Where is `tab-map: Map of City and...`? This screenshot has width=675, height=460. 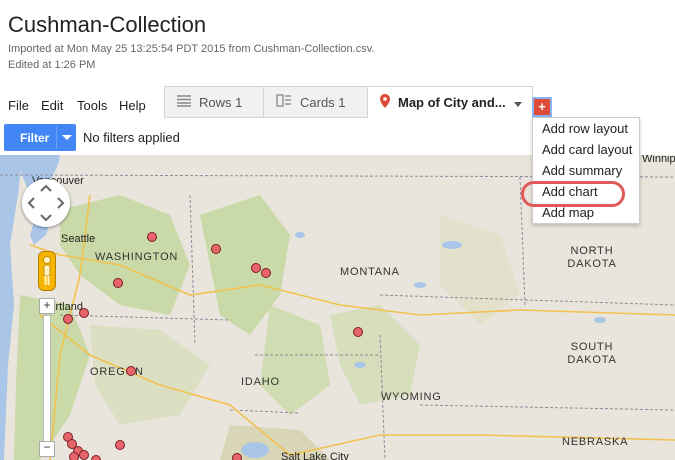 tab-map: Map of City and... is located at coordinates (450, 102).